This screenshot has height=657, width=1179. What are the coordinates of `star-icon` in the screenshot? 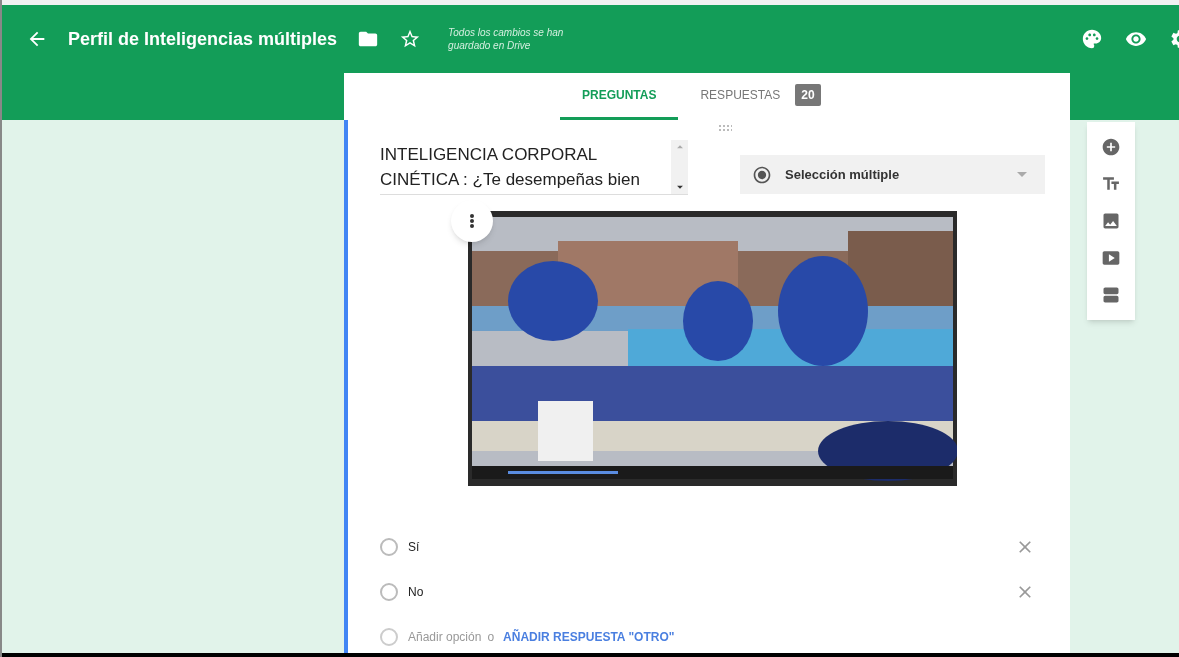 It's located at (410, 39).